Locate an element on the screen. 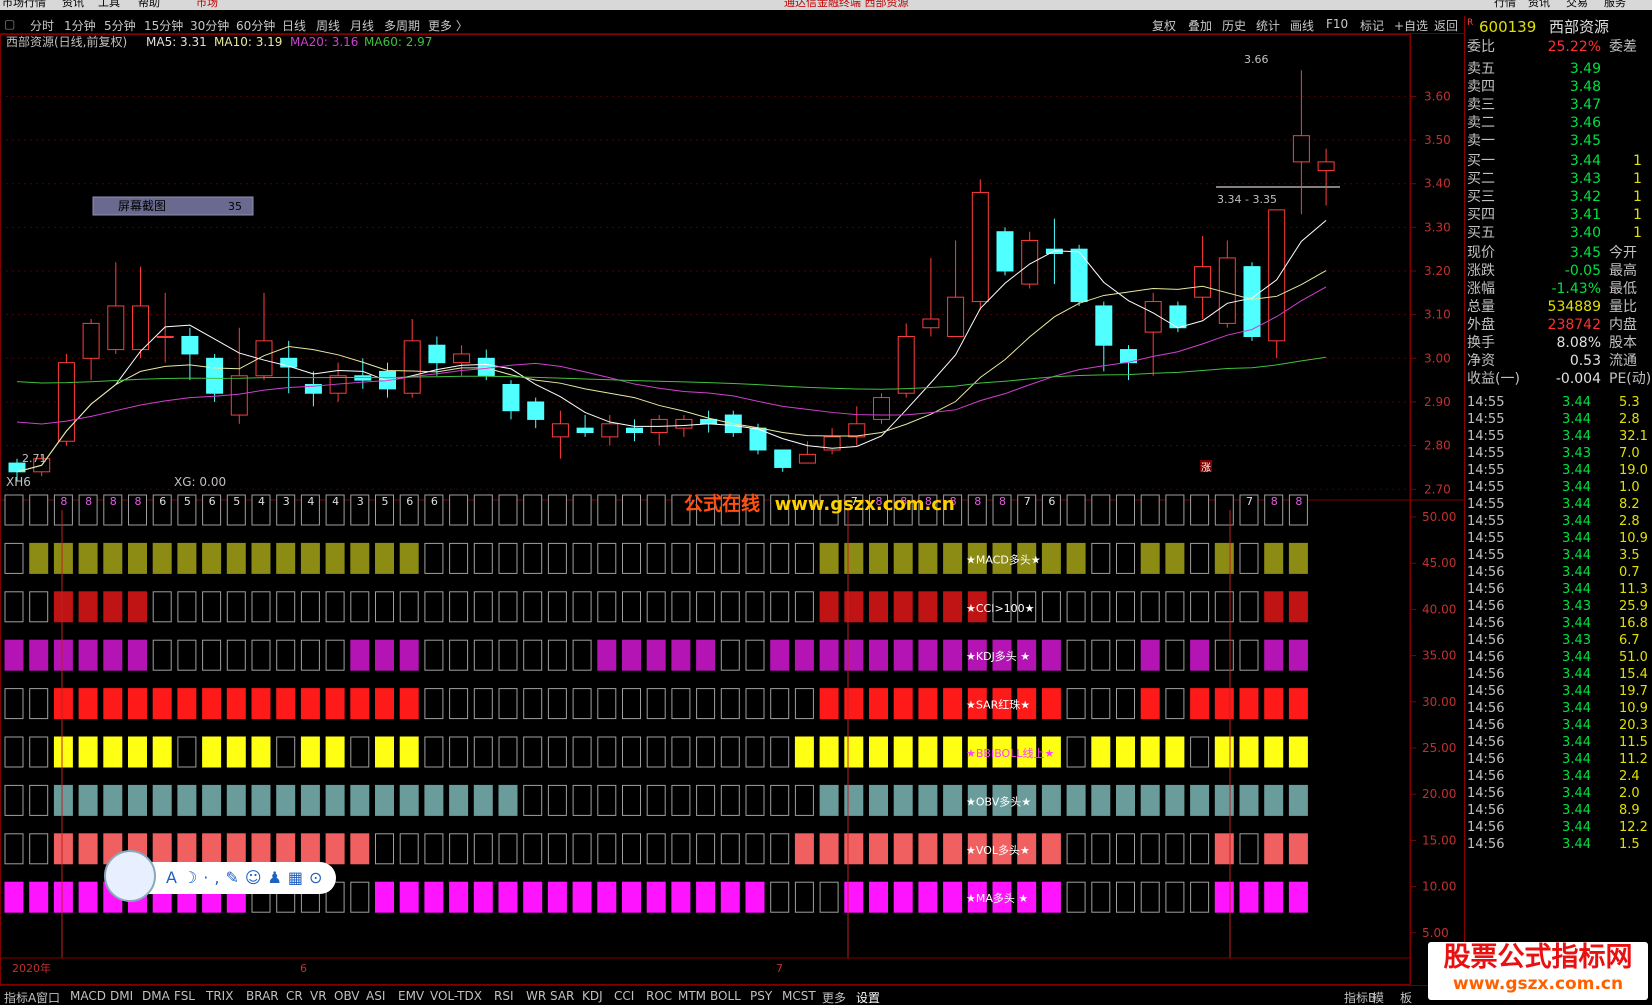 Image resolution: width=1652 pixels, height=1005 pixels. indicator-tab-22: PSY is located at coordinates (761, 996).